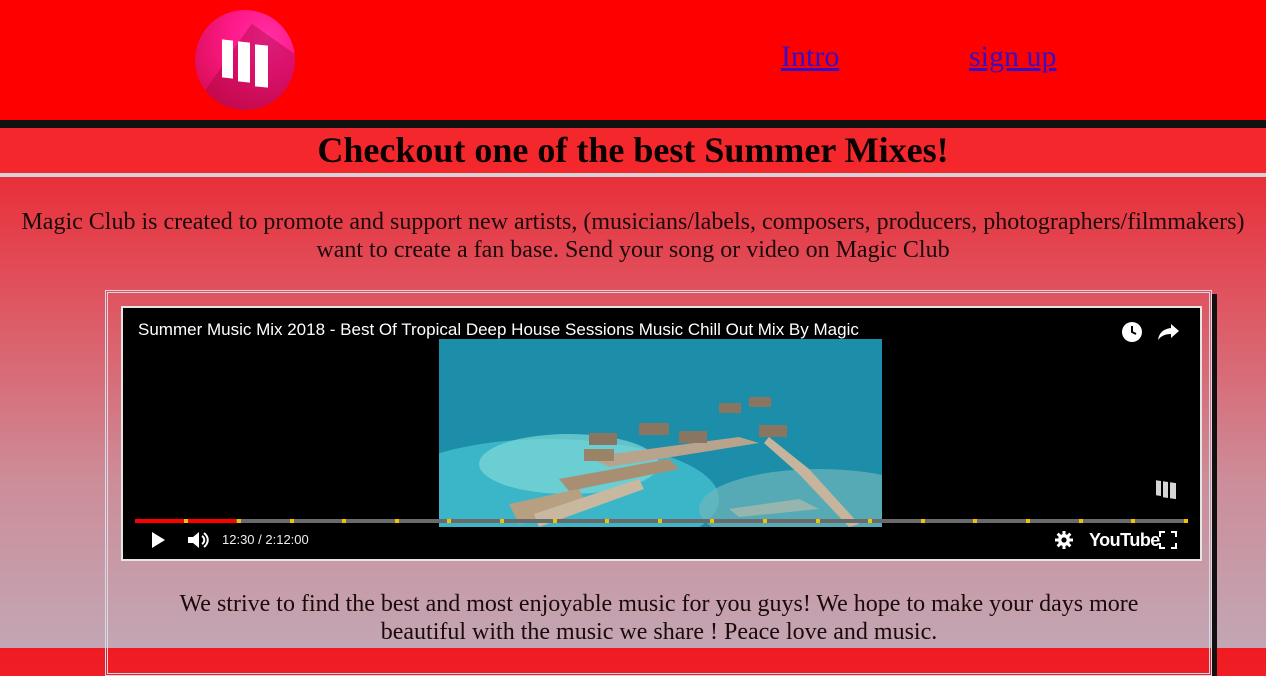 This screenshot has height=676, width=1266. I want to click on nav-link-sign-up: sign up, so click(1013, 57).